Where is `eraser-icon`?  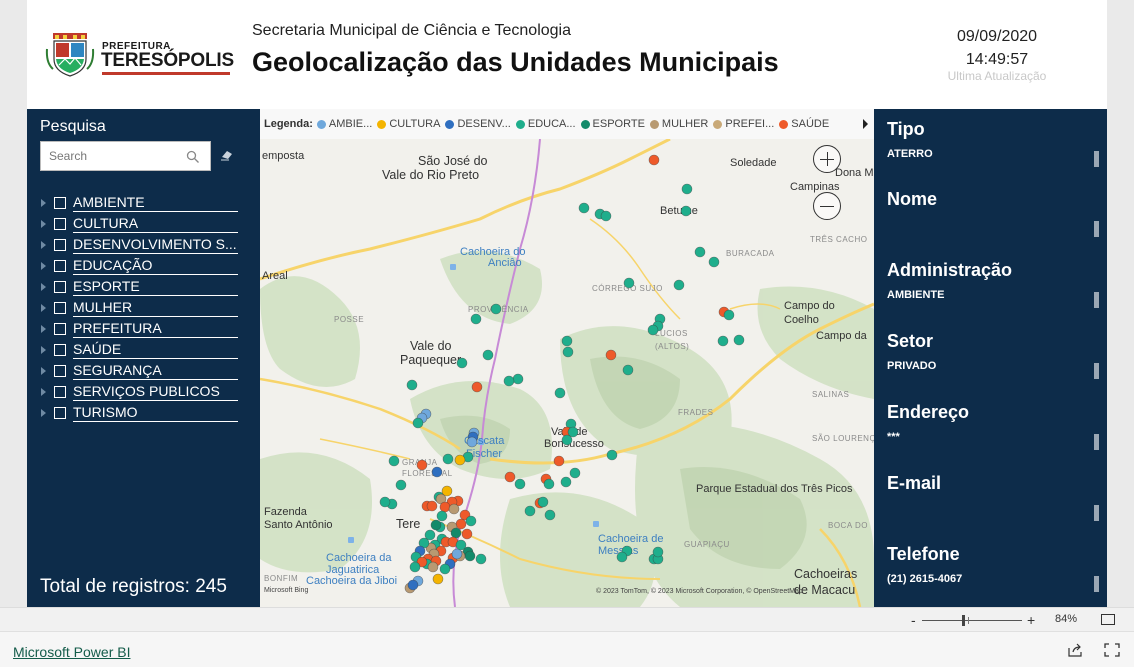
eraser-icon is located at coordinates (227, 155).